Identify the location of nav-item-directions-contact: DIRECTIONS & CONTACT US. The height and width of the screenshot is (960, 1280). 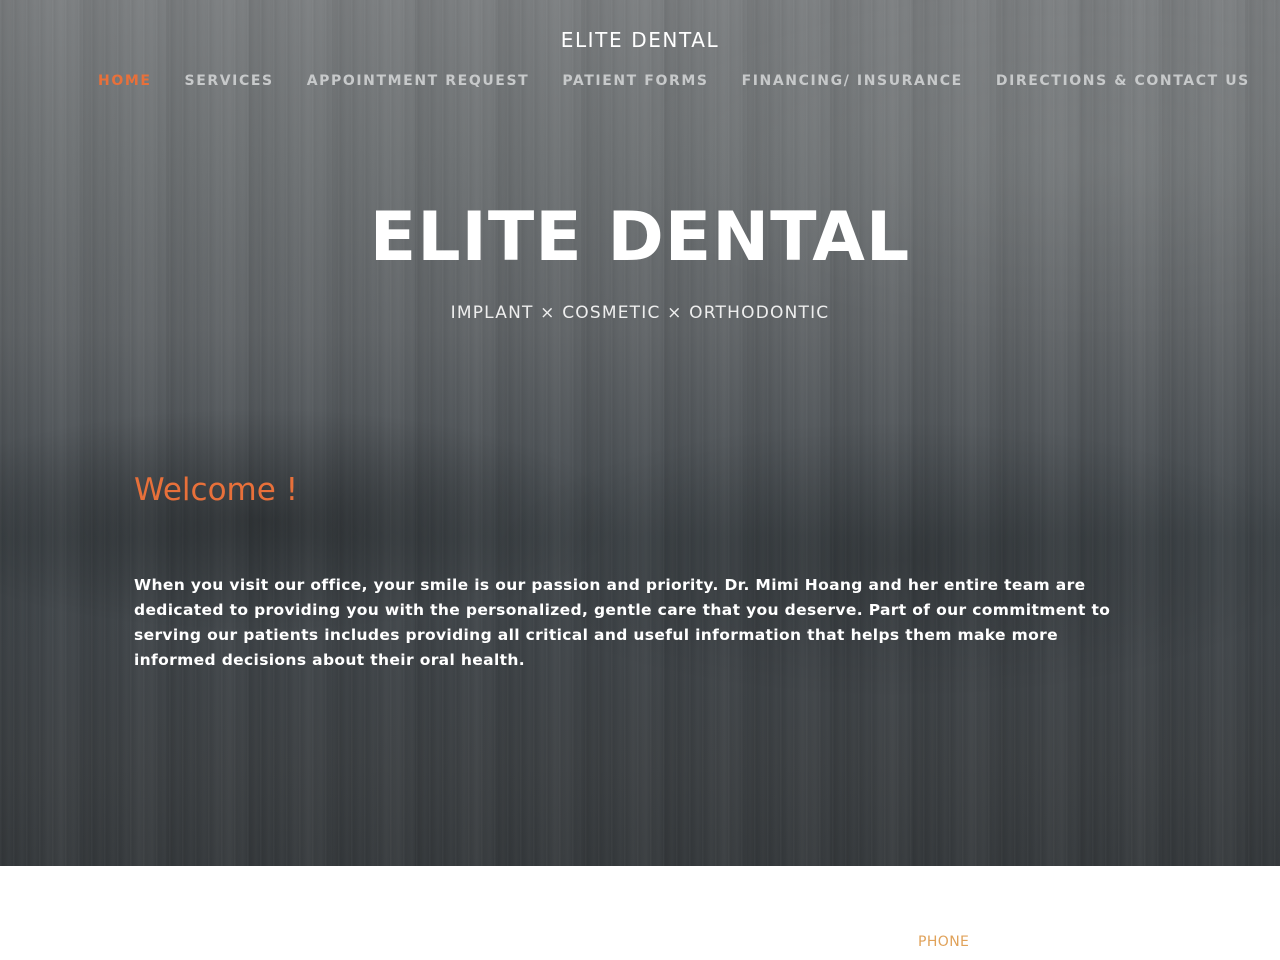
(1123, 81).